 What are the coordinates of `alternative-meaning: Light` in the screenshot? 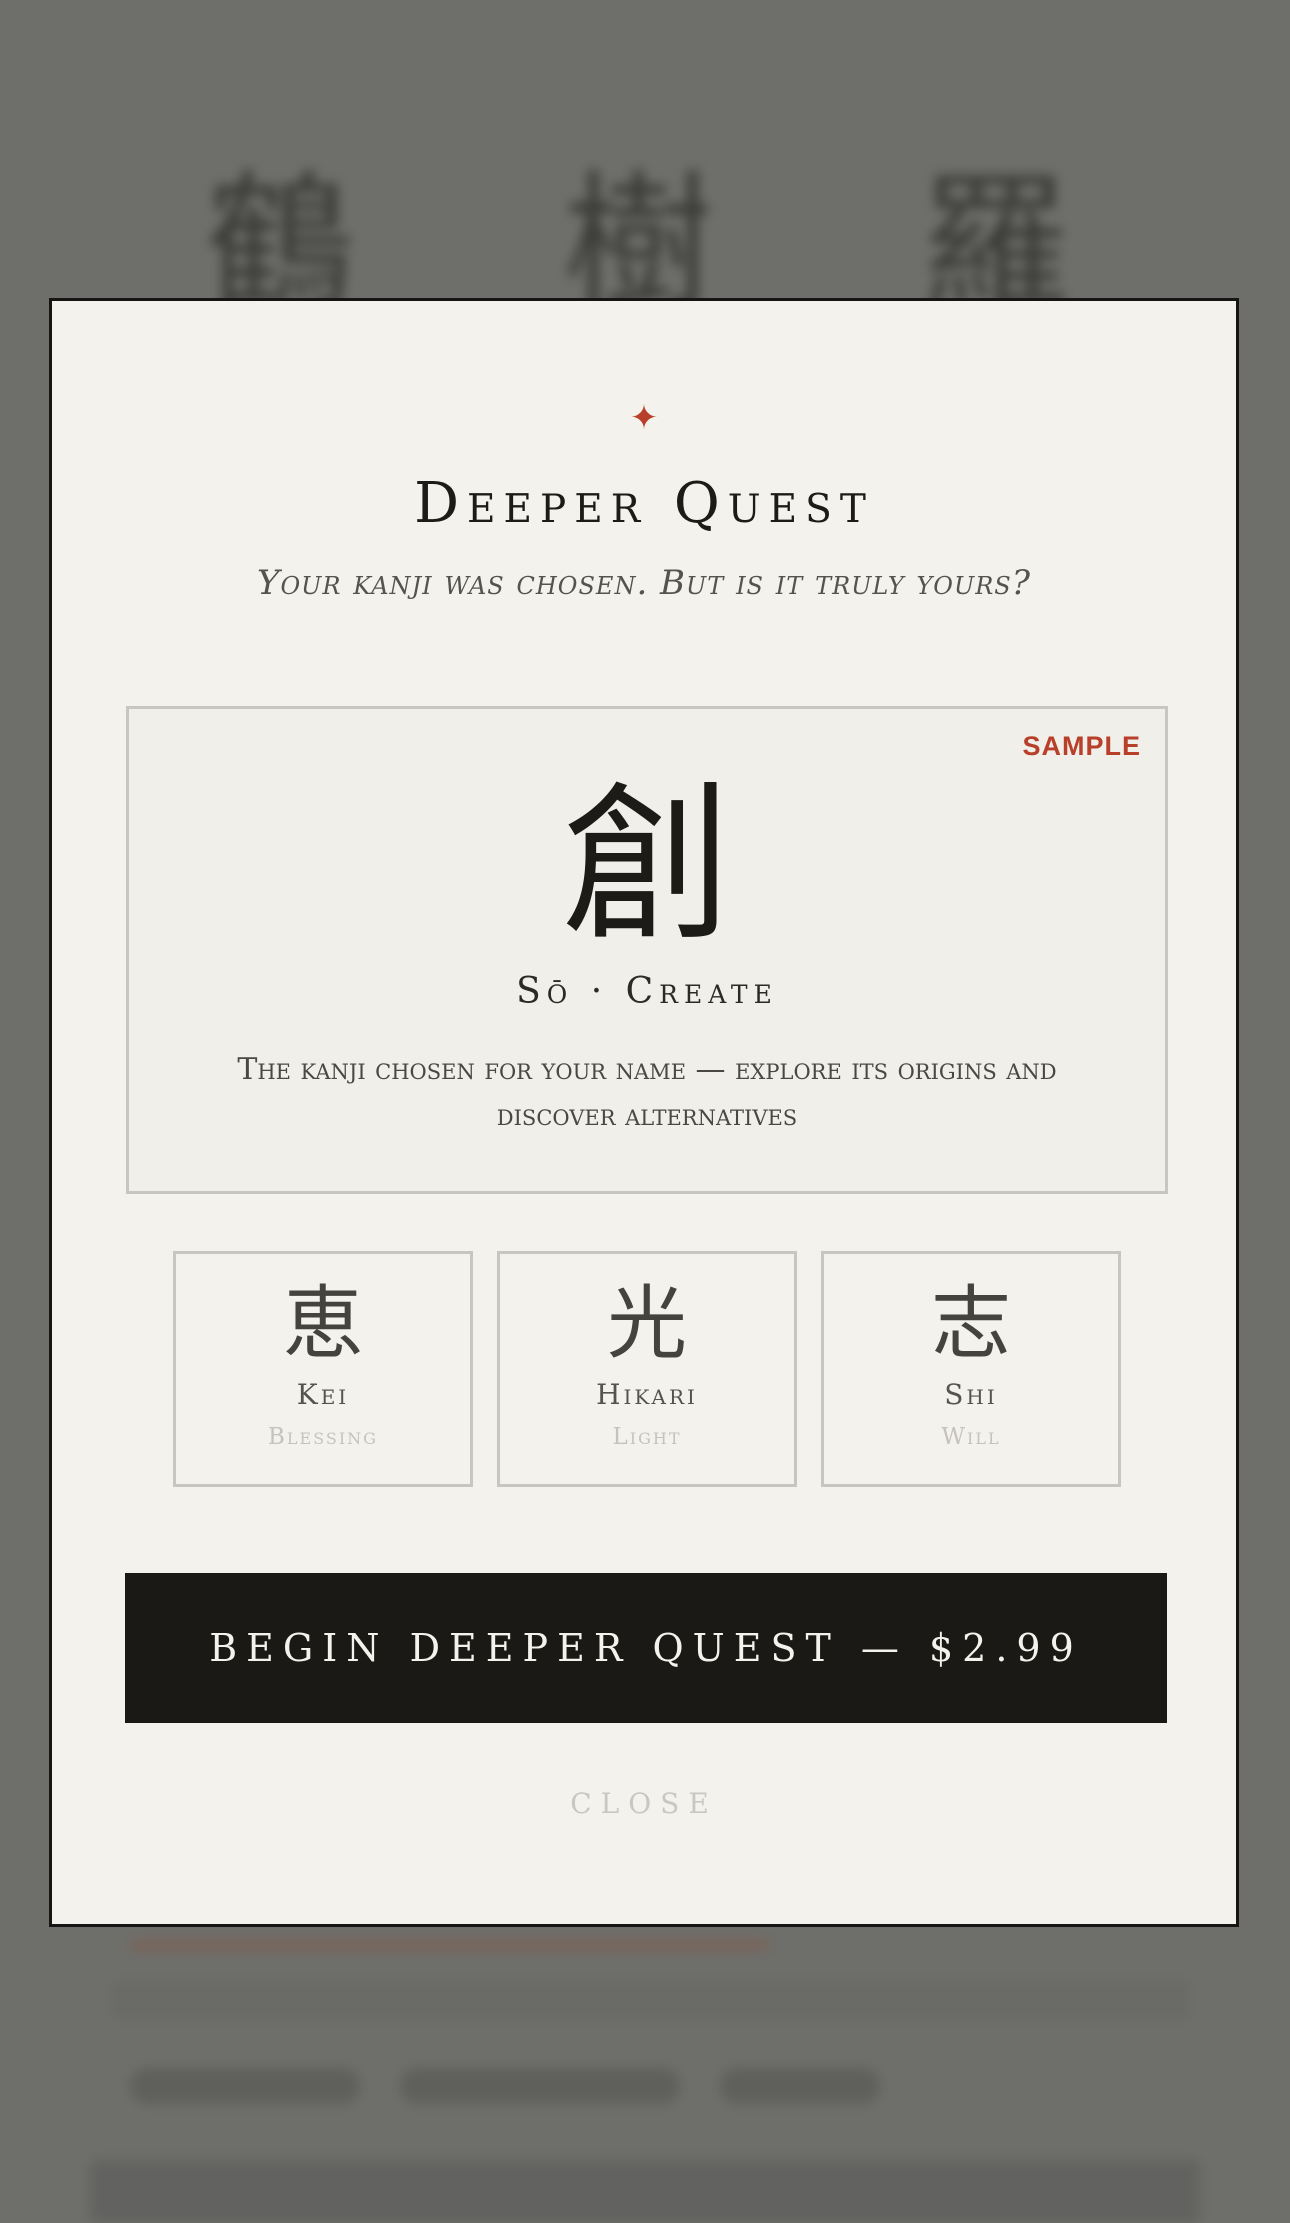 It's located at (647, 1437).